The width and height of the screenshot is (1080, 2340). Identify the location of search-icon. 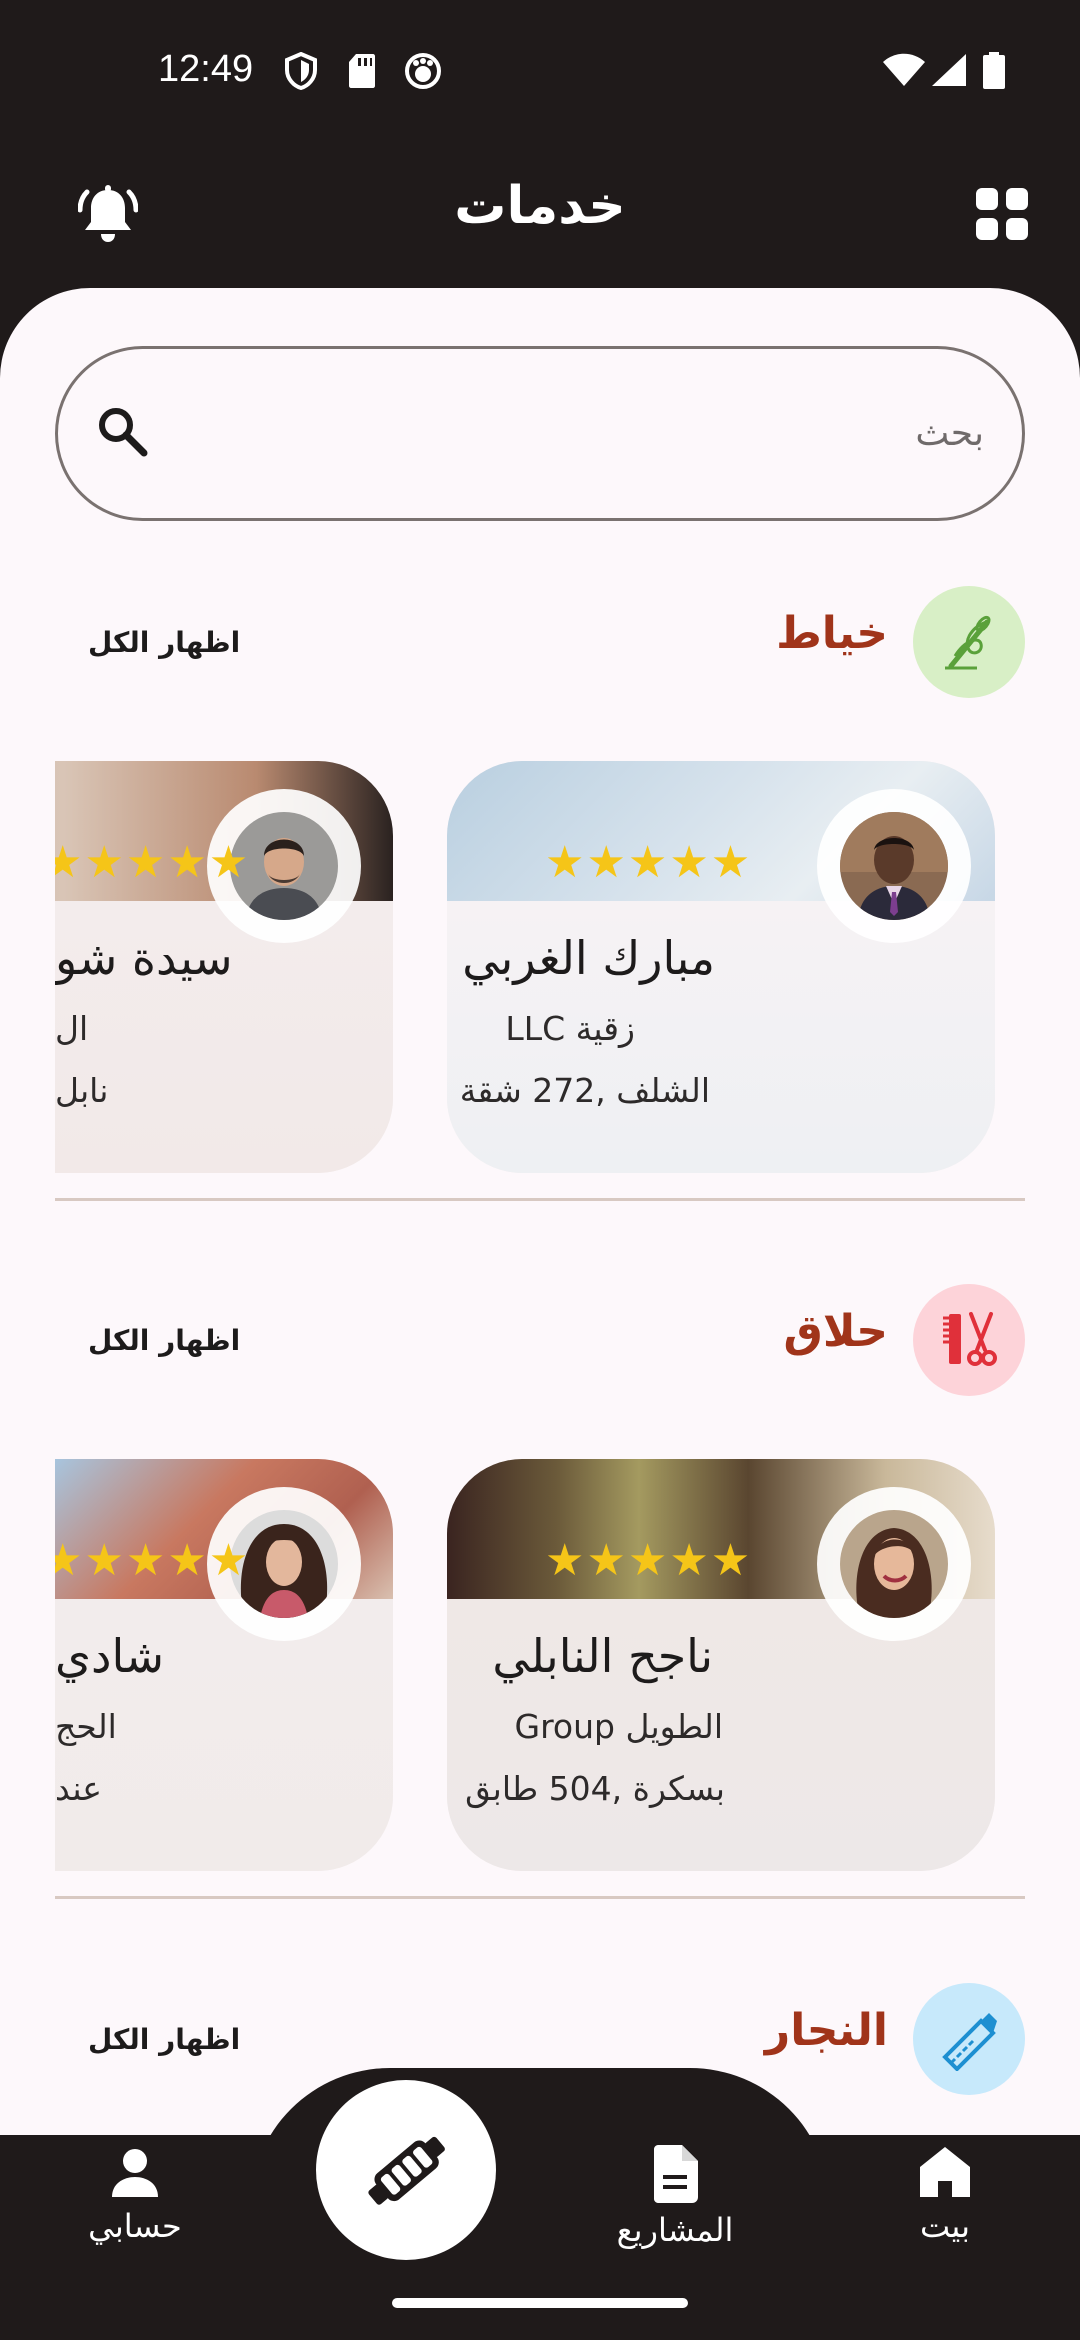
(123, 432).